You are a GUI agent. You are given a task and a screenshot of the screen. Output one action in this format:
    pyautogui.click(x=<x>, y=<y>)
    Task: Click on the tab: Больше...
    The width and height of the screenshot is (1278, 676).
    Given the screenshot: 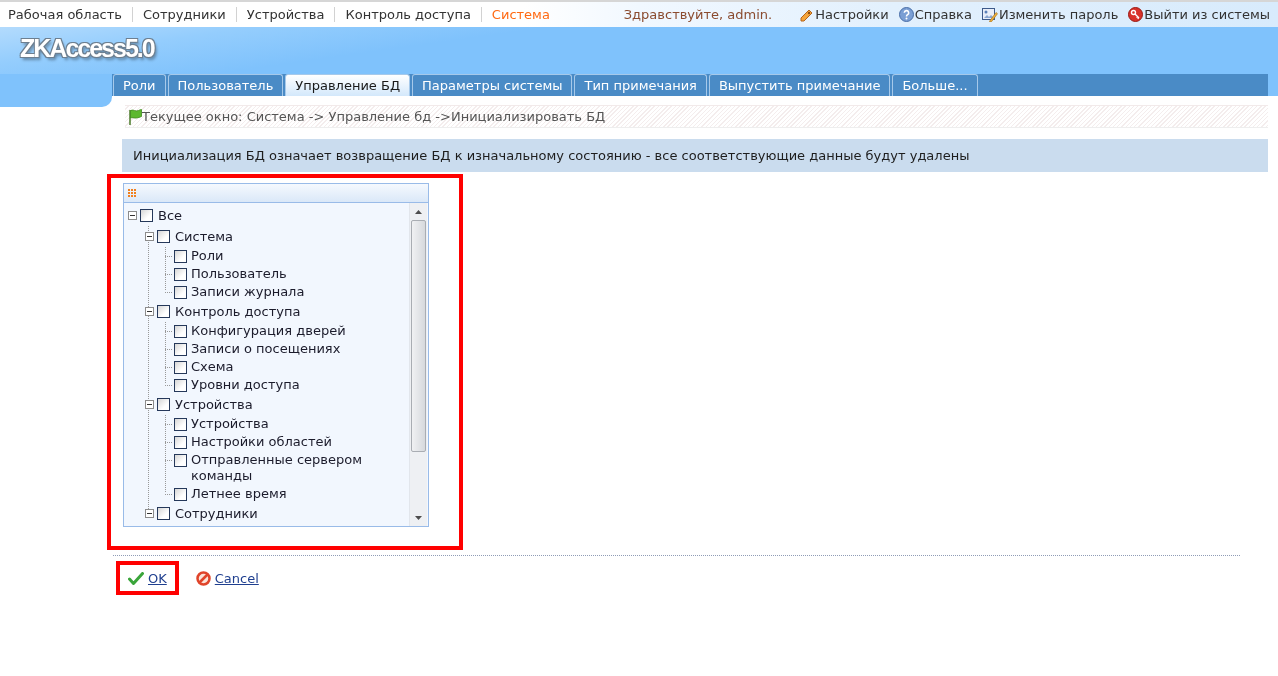 What is the action you would take?
    pyautogui.click(x=935, y=85)
    